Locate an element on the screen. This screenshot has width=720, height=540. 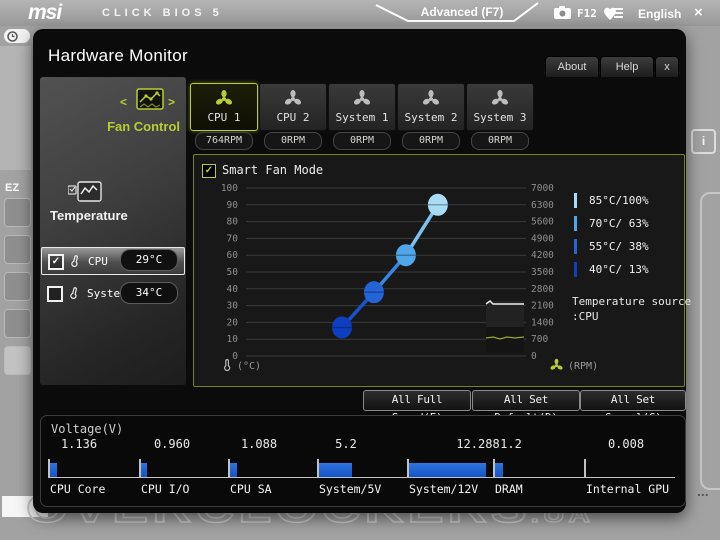
all-set-cancel-button: All Set Cancel(C) is located at coordinates (633, 407).